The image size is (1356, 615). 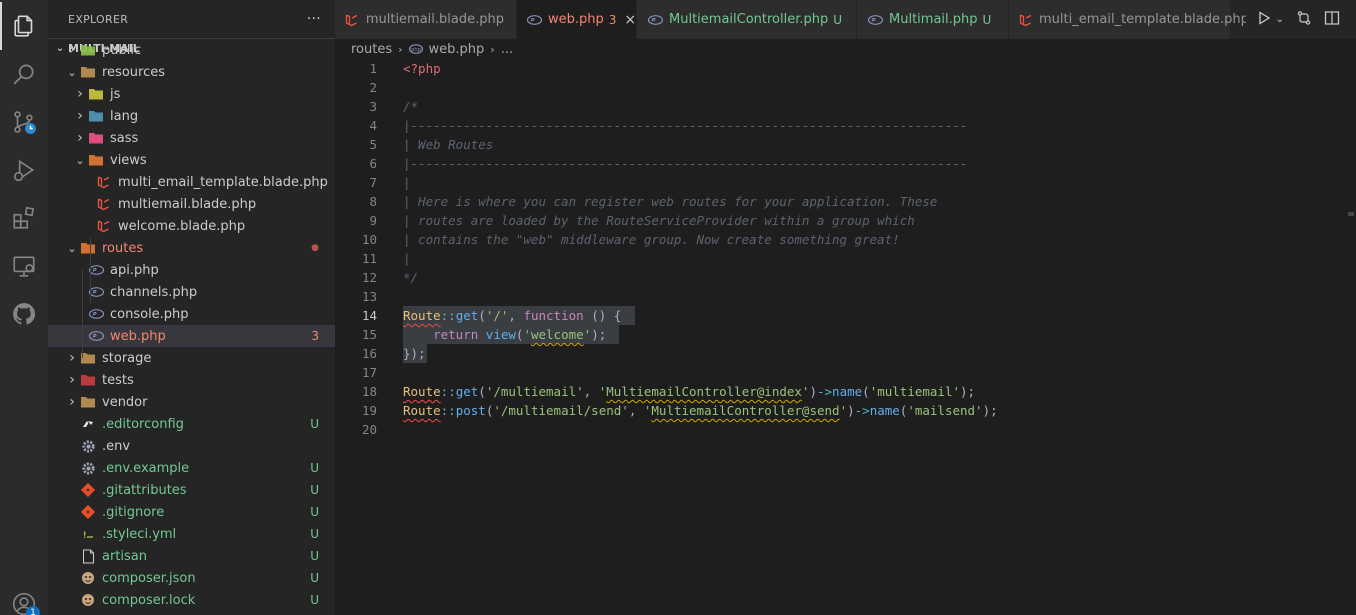 I want to click on code-line: 7 |, so click(x=840, y=182).